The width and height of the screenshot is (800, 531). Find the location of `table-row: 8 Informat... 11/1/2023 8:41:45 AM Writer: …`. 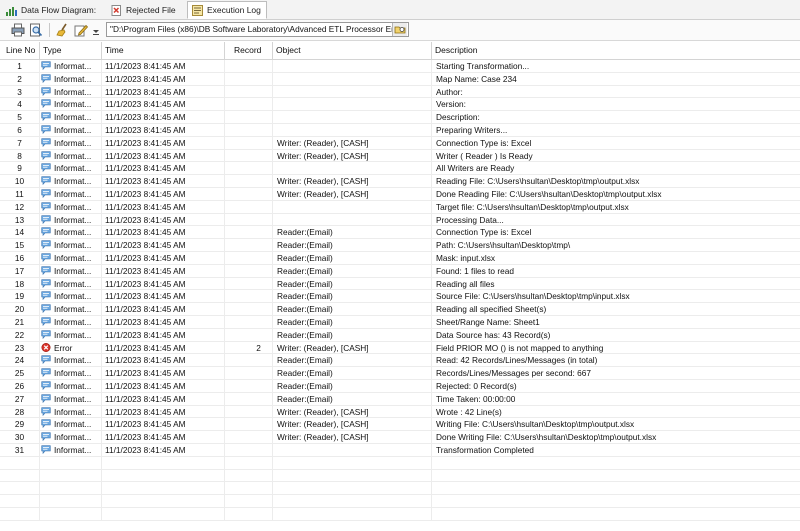

table-row: 8 Informat... 11/1/2023 8:41:45 AM Writer: … is located at coordinates (400, 156).